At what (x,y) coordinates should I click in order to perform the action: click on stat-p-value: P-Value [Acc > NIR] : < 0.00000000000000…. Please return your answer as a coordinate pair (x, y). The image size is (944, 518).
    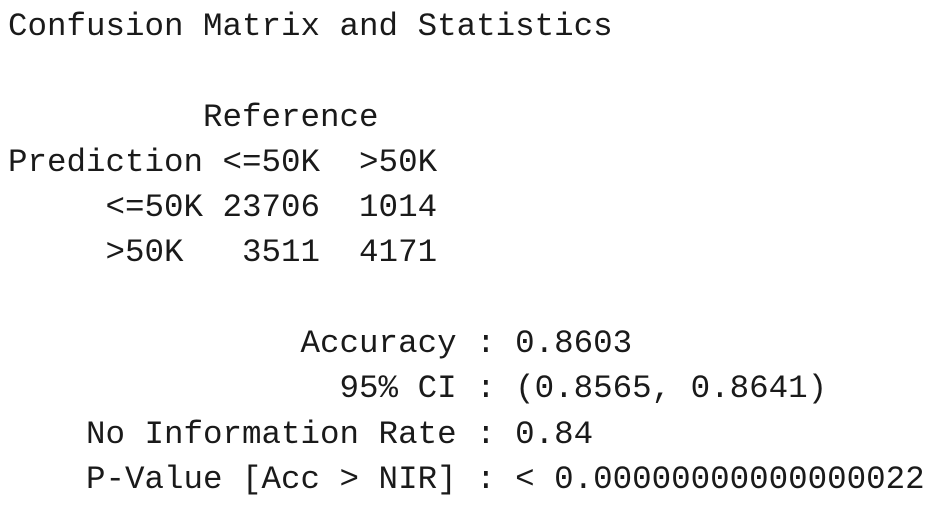
    Looking at the image, I should click on (466, 479).